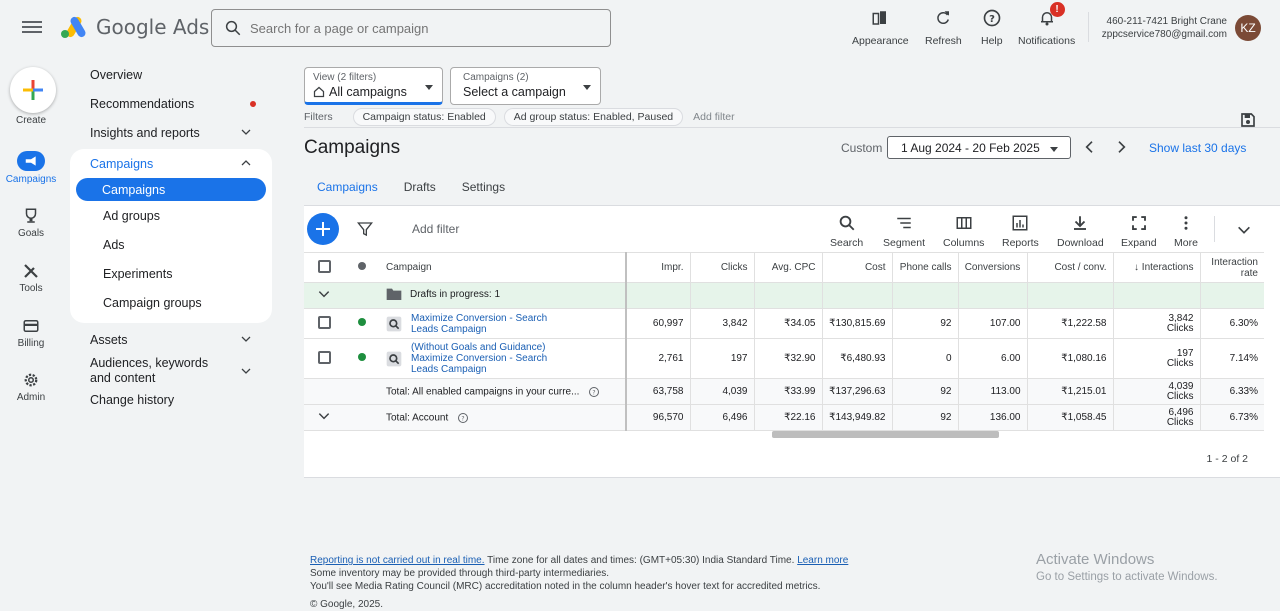 The image size is (1280, 611). What do you see at coordinates (114, 244) in the screenshot?
I see `nav-sub-ads-label: Ads` at bounding box center [114, 244].